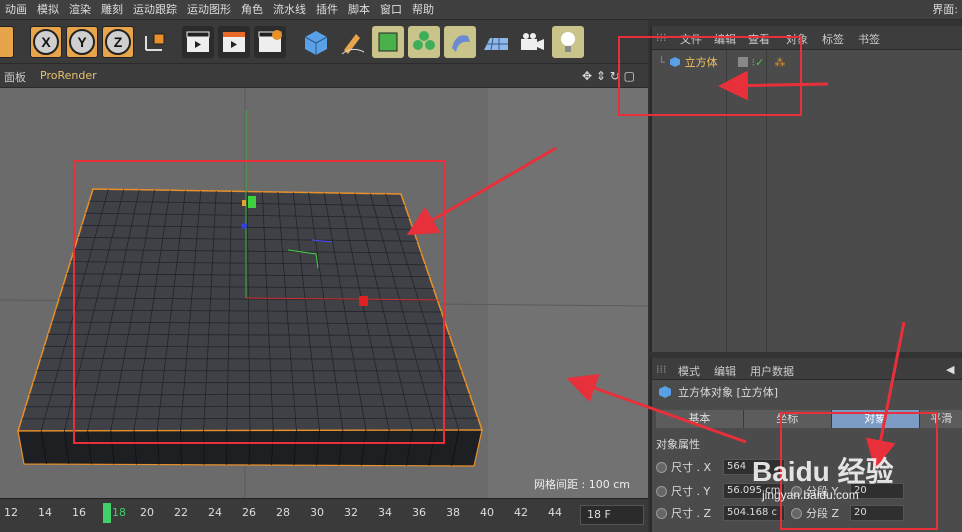 This screenshot has width=962, height=532. What do you see at coordinates (289, 10) in the screenshot?
I see `menu-pipeline: 流水线` at bounding box center [289, 10].